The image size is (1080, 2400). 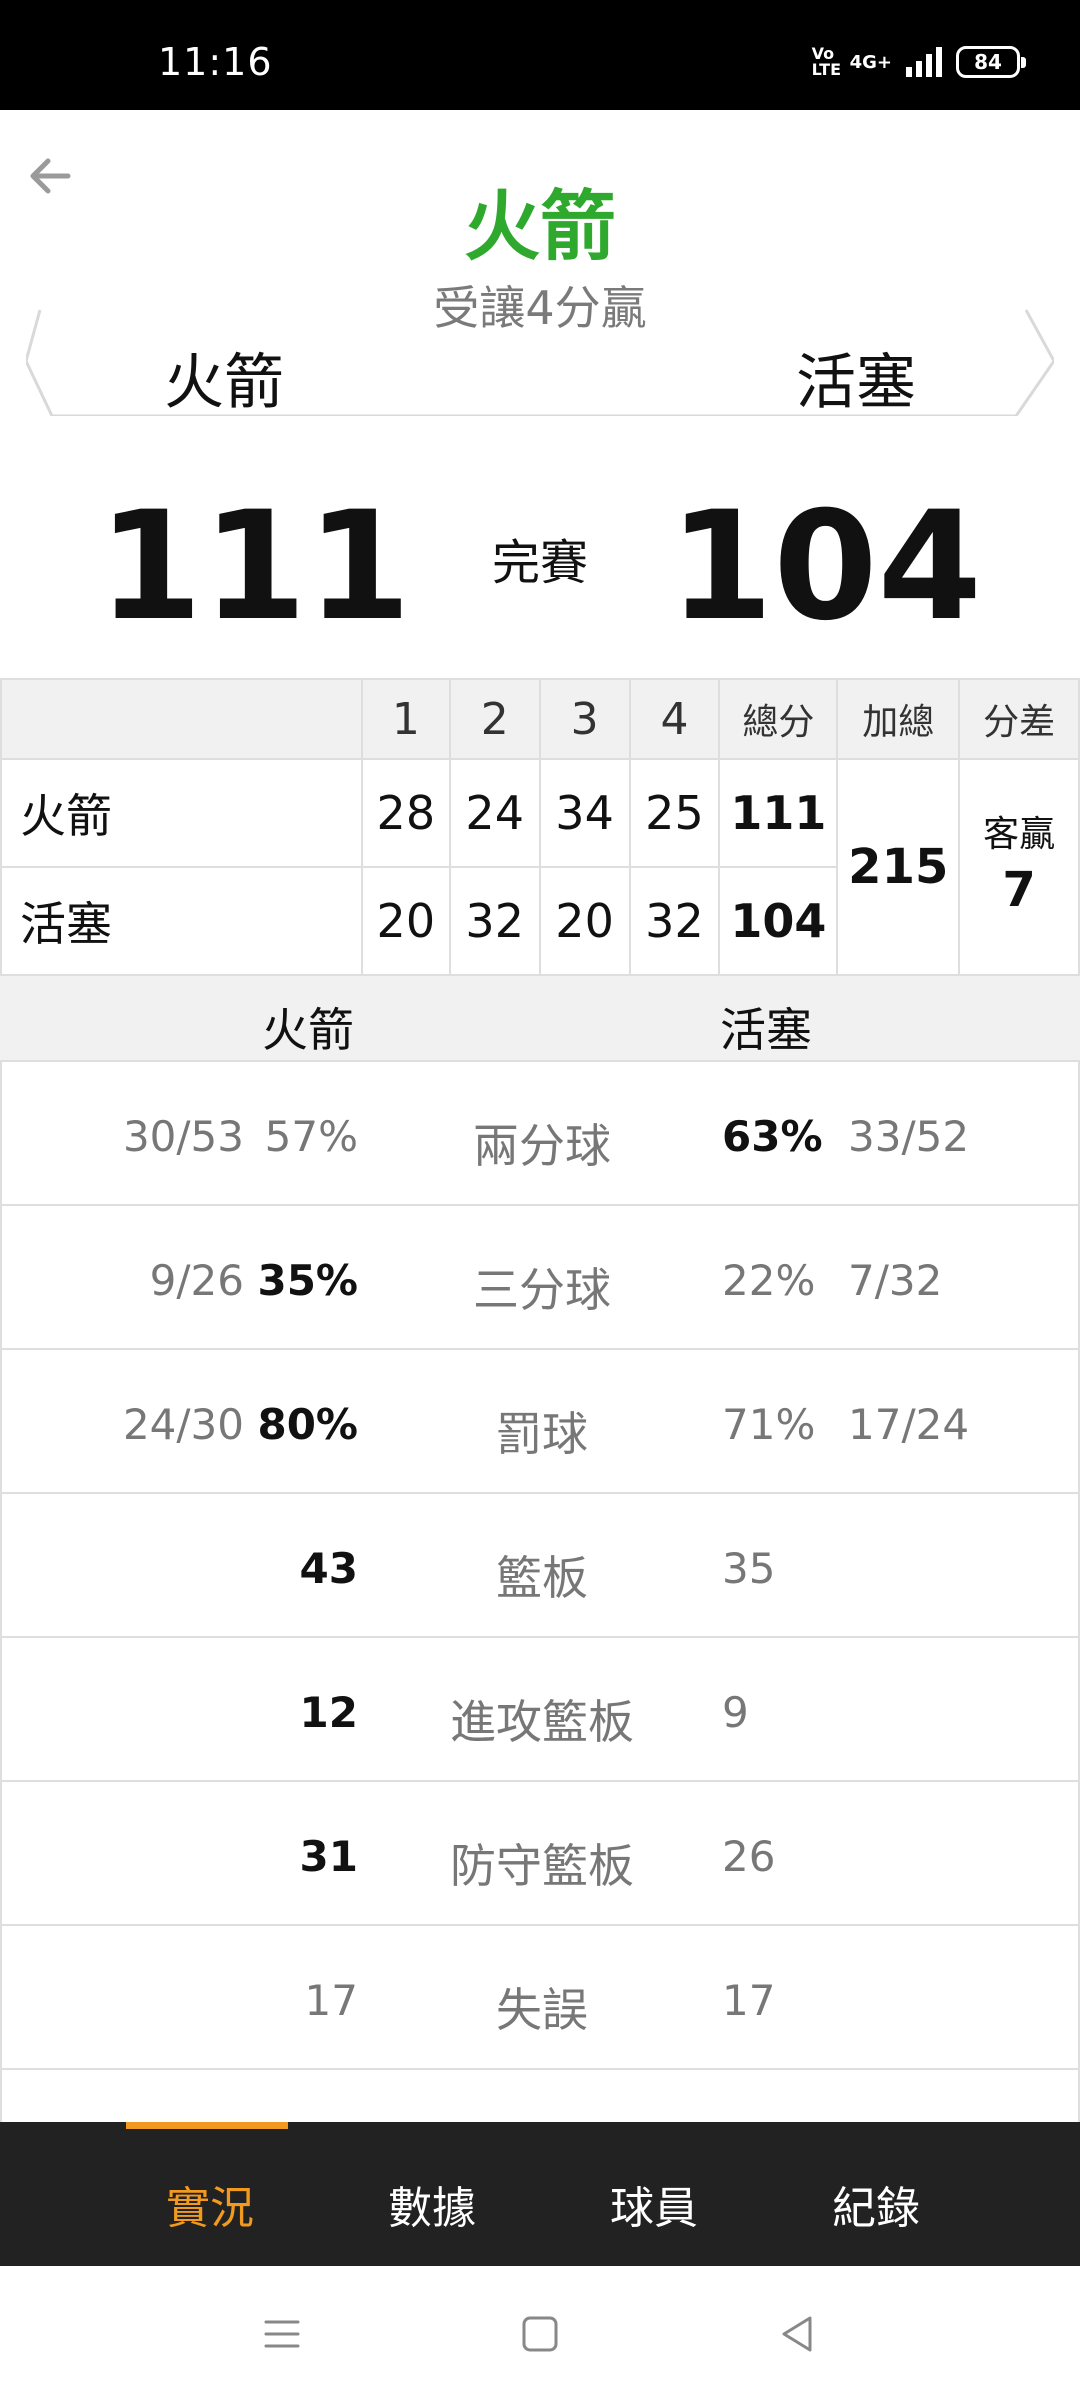 What do you see at coordinates (494, 719) in the screenshot?
I see `header-q2: 2` at bounding box center [494, 719].